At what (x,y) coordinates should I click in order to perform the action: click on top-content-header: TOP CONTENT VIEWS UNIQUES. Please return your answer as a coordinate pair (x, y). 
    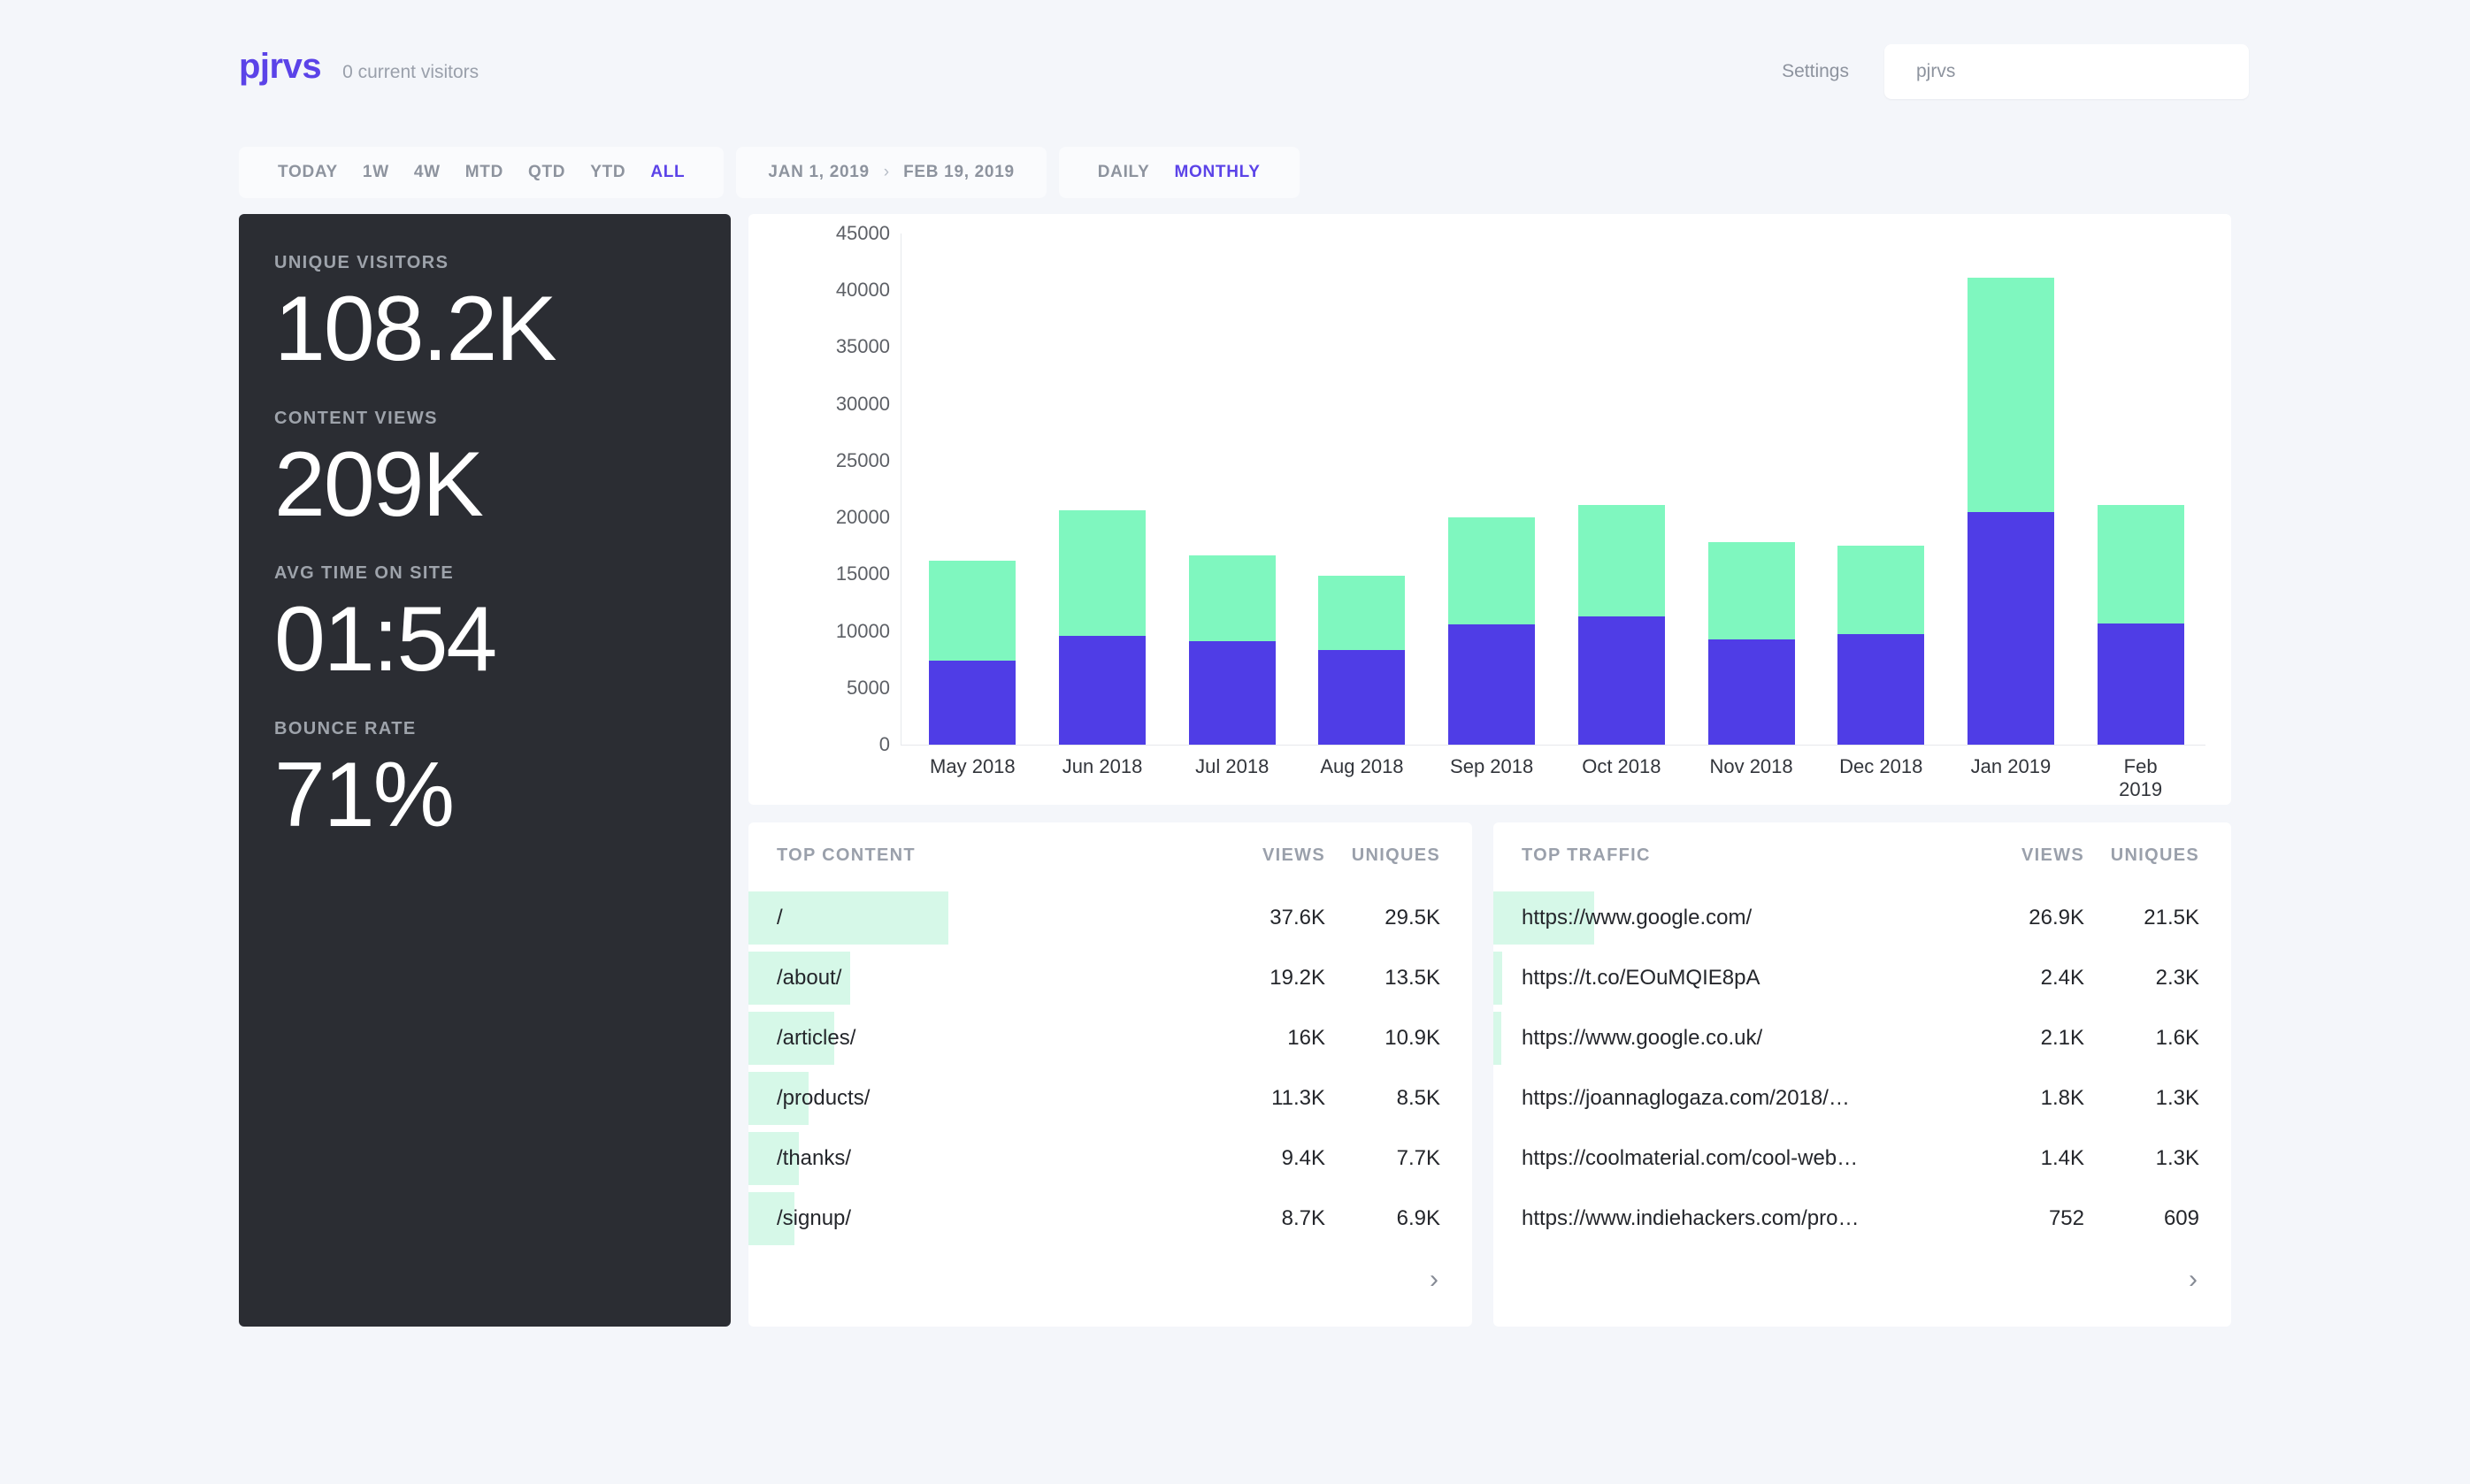
    Looking at the image, I should click on (1110, 855).